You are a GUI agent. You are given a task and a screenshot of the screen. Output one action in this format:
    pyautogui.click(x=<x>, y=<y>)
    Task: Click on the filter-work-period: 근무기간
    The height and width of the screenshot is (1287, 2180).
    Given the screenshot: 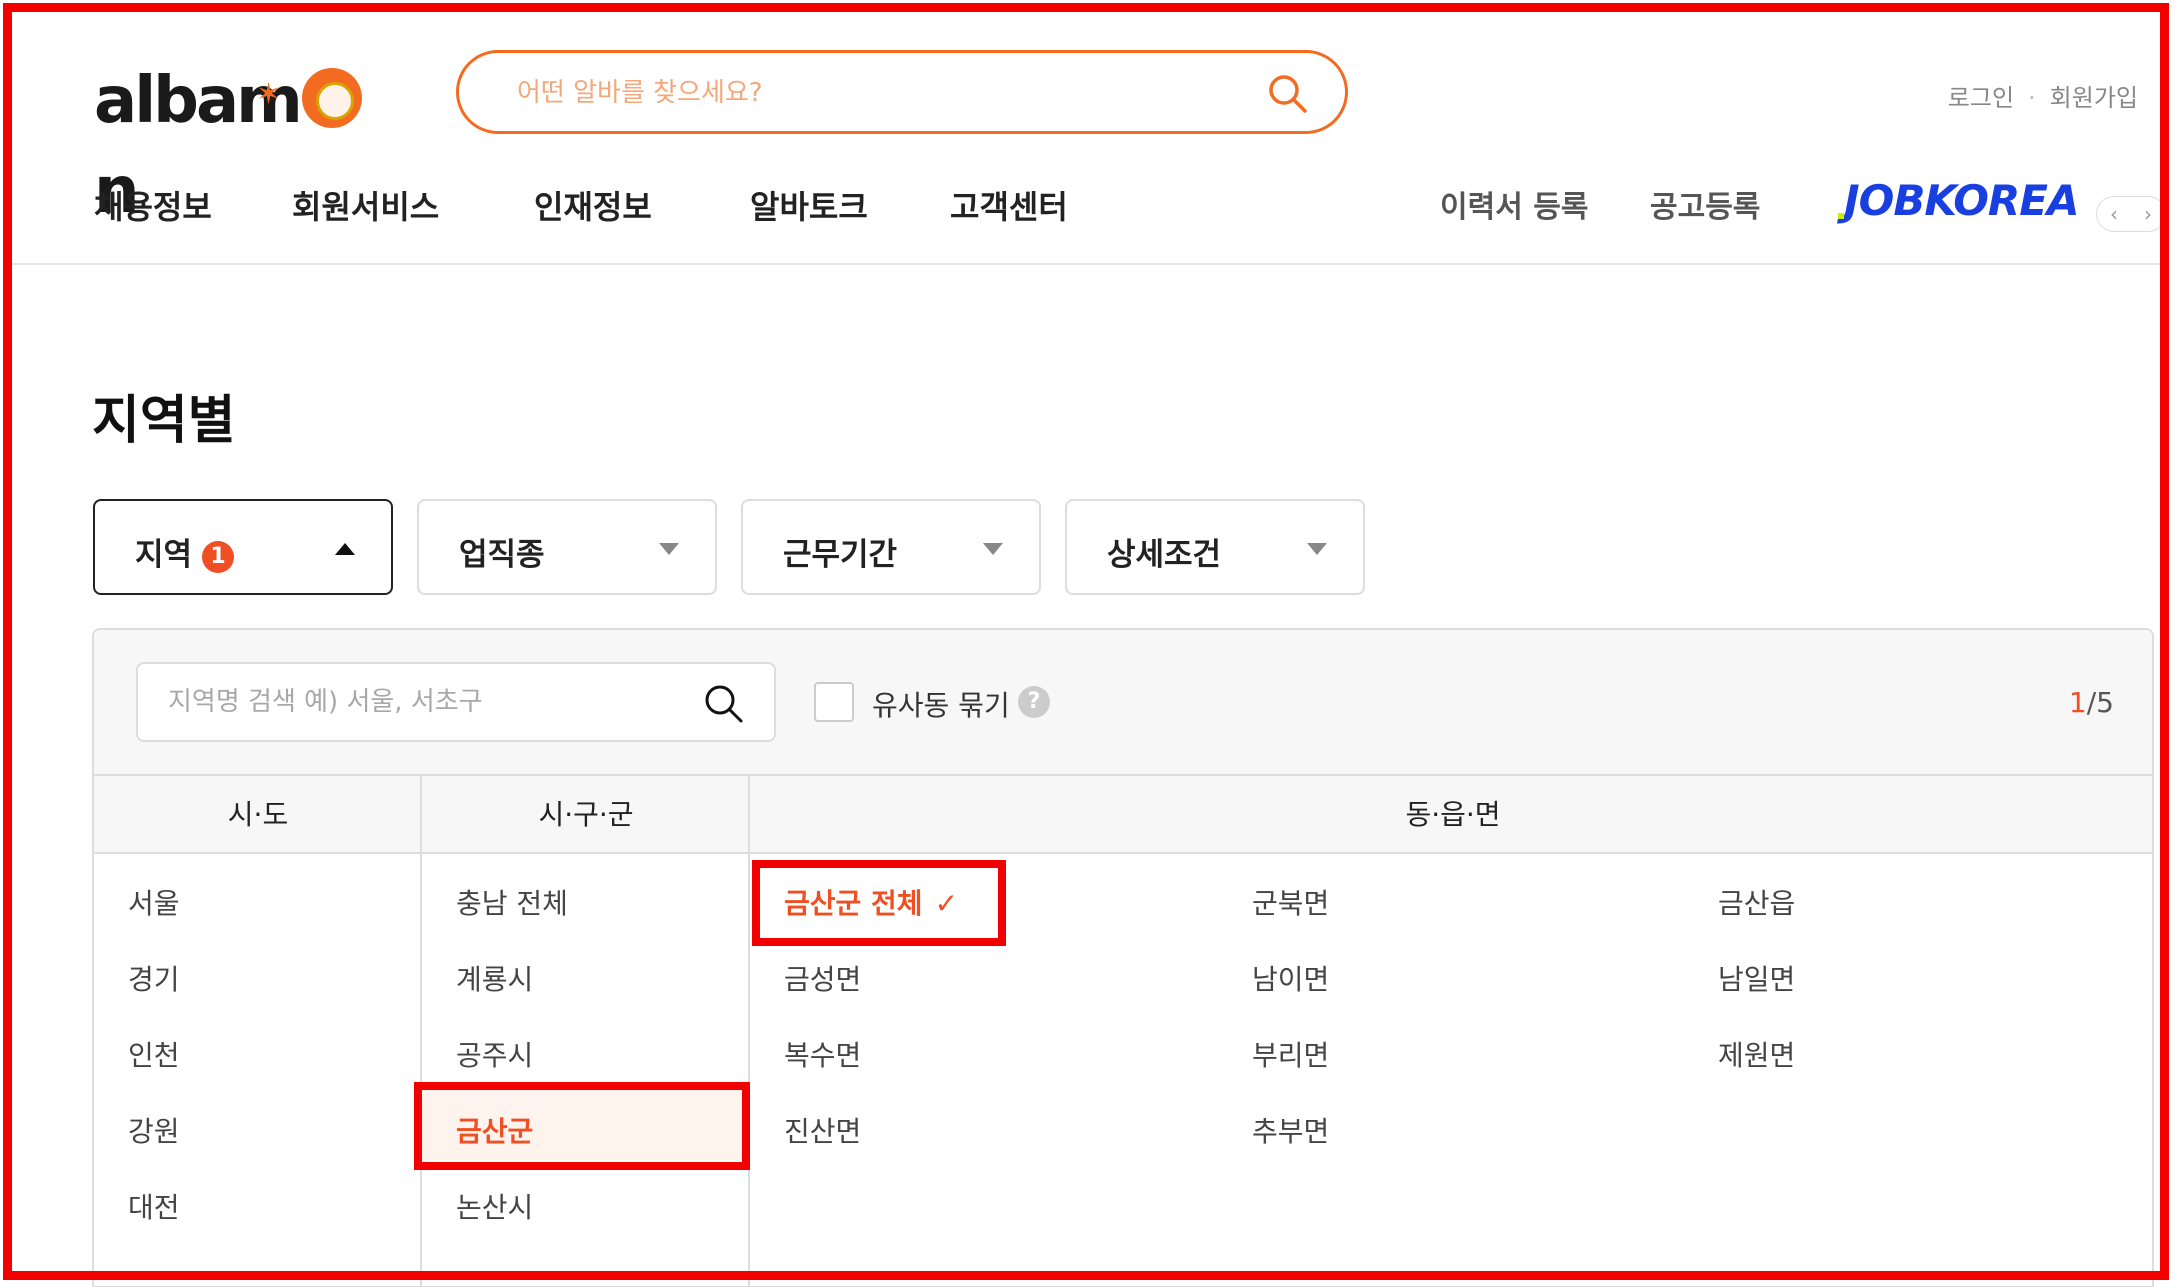 What is the action you would take?
    pyautogui.click(x=891, y=547)
    